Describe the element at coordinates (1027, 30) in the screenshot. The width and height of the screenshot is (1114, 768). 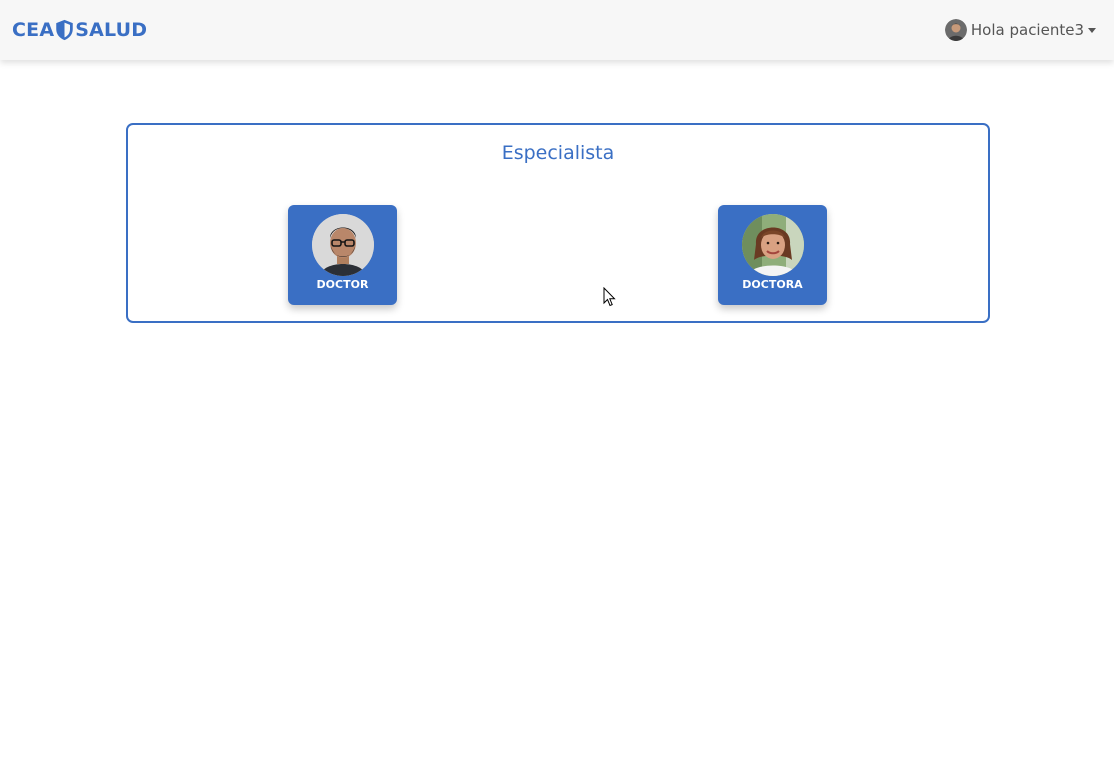
I see `user-greeting: Hola paciente3` at that location.